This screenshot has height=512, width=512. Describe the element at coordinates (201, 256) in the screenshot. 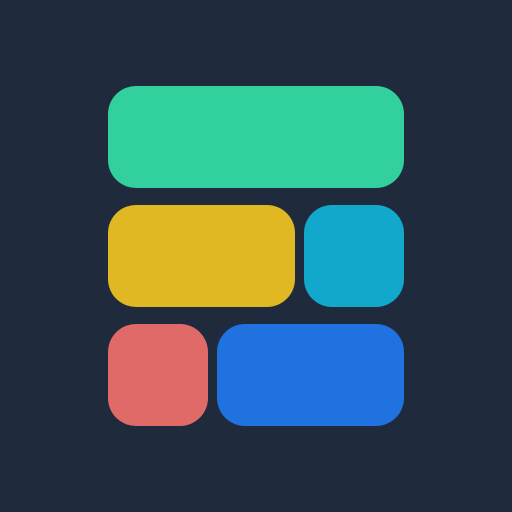

I see `middle-left-tile` at that location.